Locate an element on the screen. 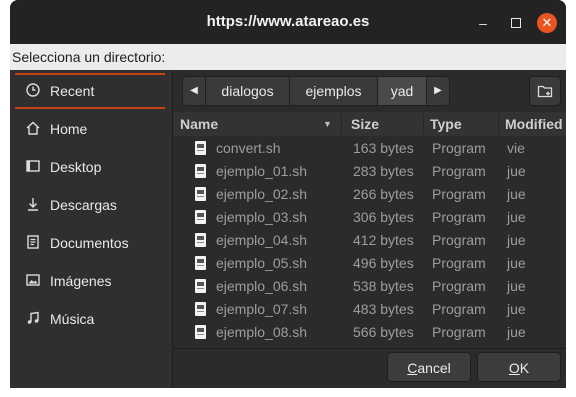 This screenshot has width=576, height=397. cancel-label-rest: ancel is located at coordinates (434, 368).